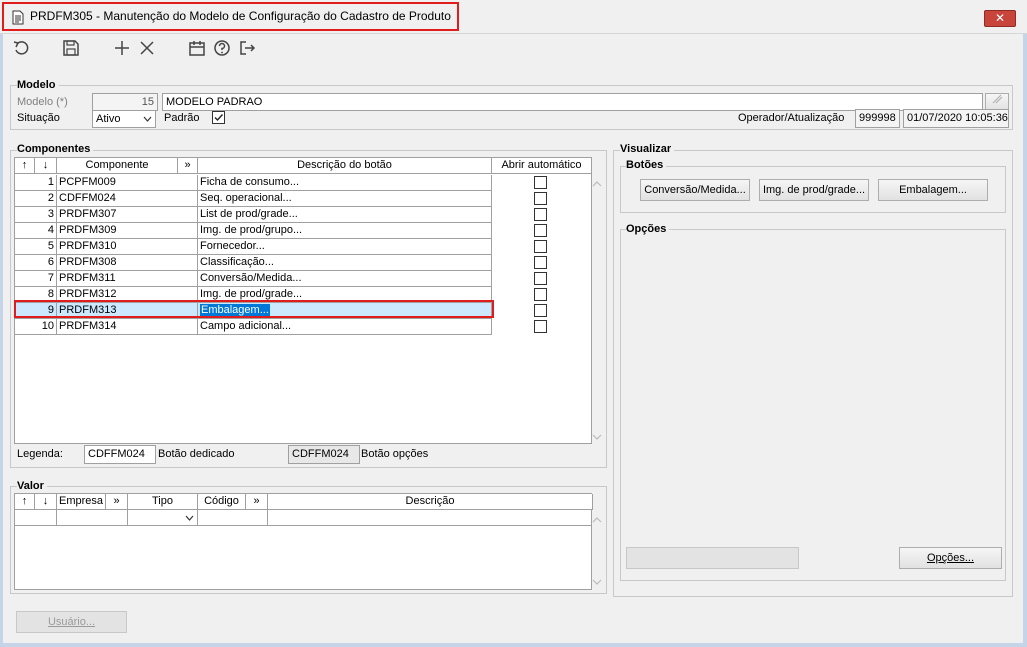 This screenshot has width=1027, height=647. Describe the element at coordinates (40, 454) in the screenshot. I see `legenda-label: Legenda:` at that location.